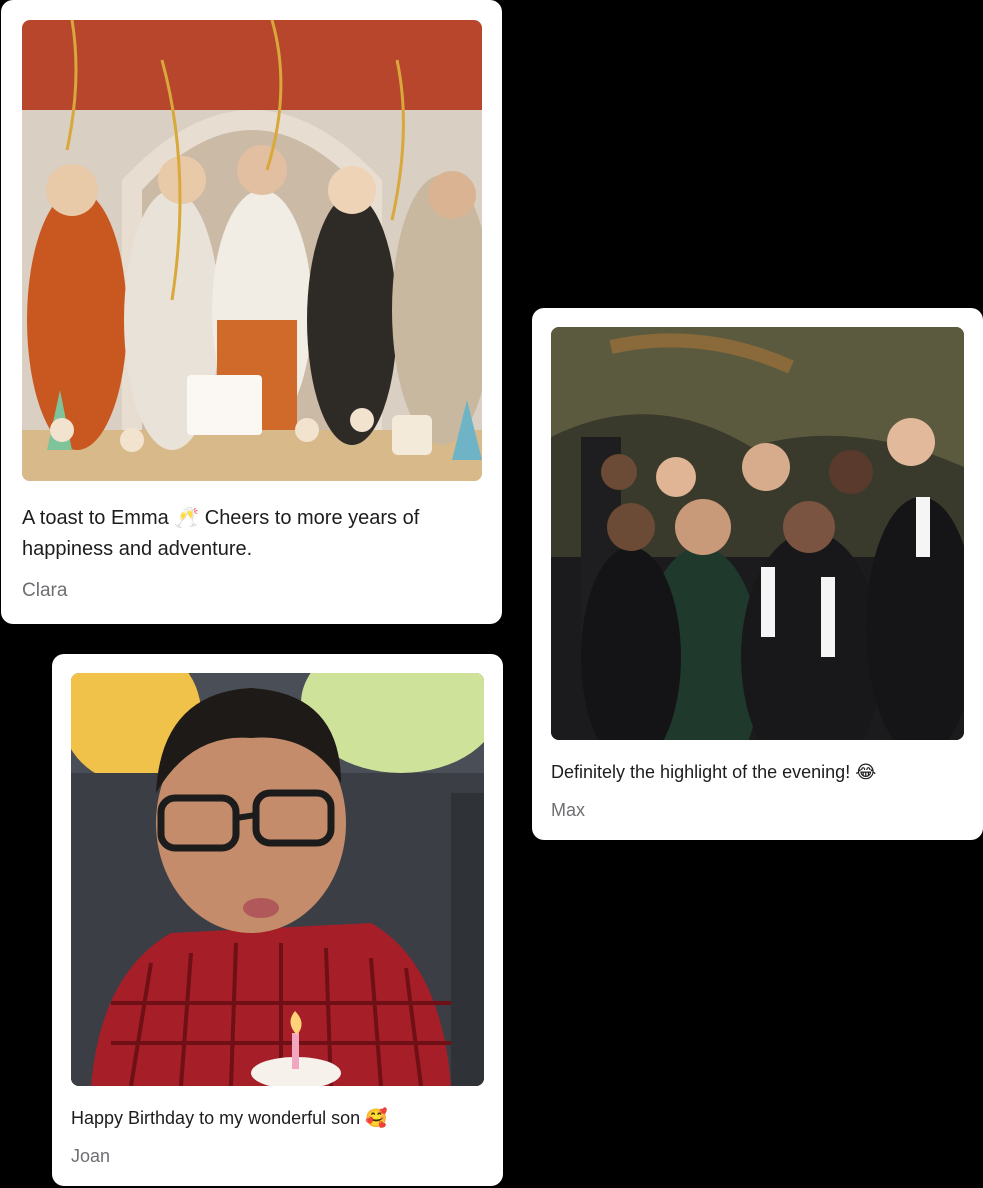 The width and height of the screenshot is (983, 1188). What do you see at coordinates (44, 591) in the screenshot?
I see `post-author: Clara` at bounding box center [44, 591].